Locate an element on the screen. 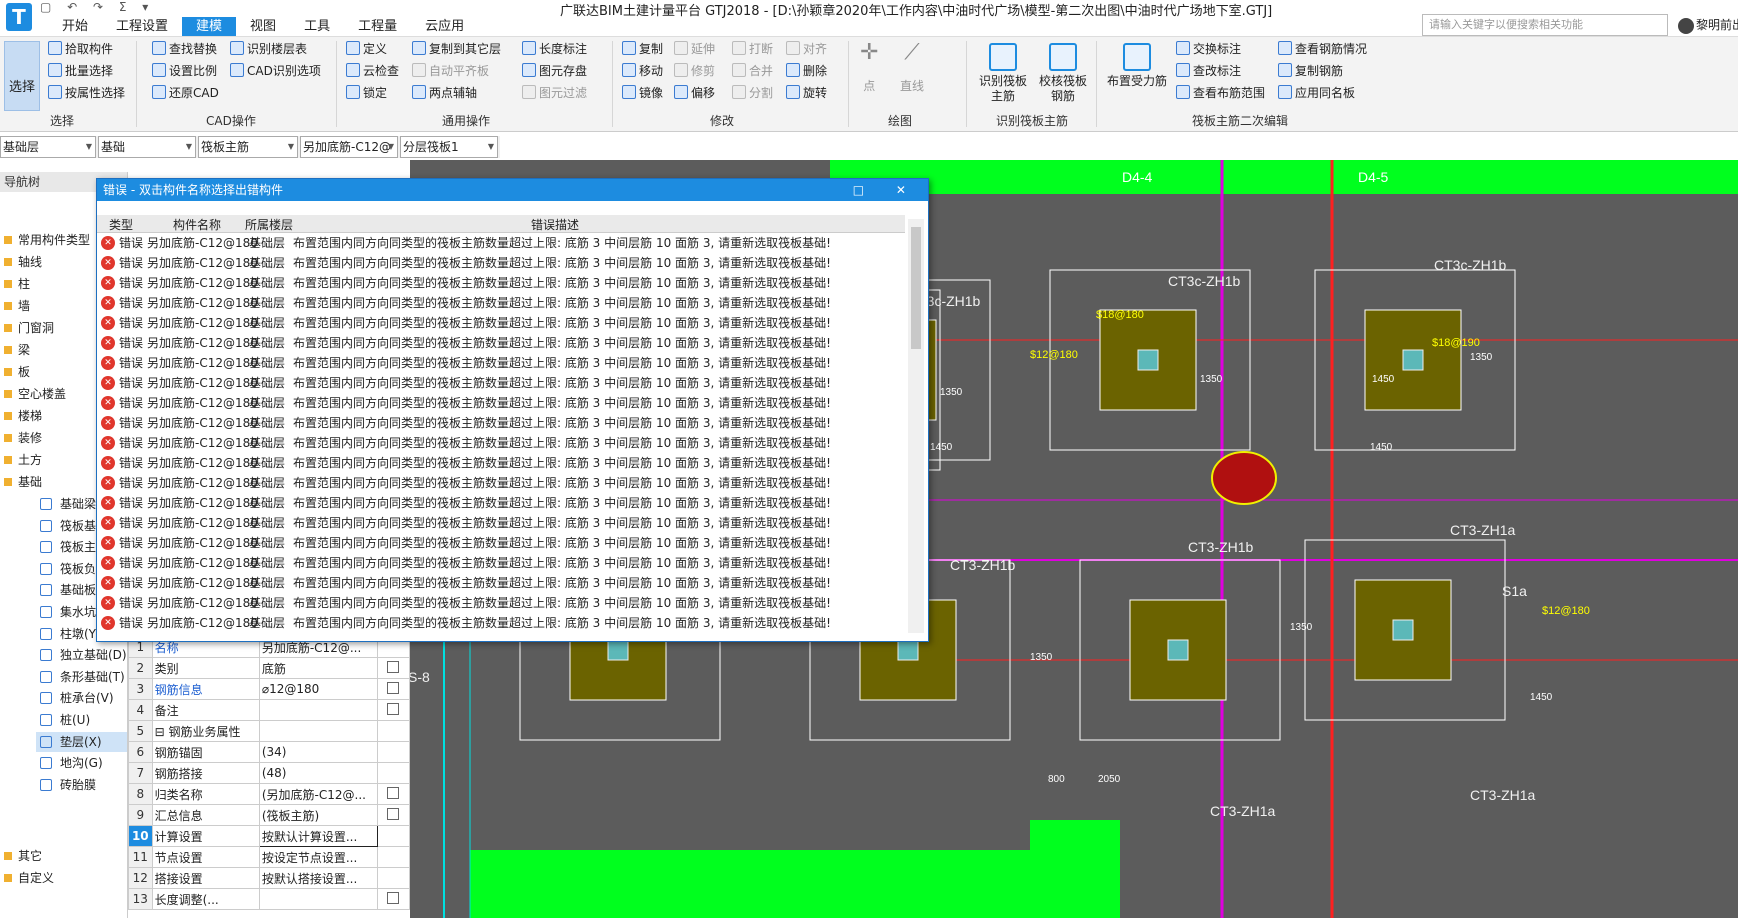 The image size is (1738, 918). mirror-button: 镜像 is located at coordinates (642, 93).